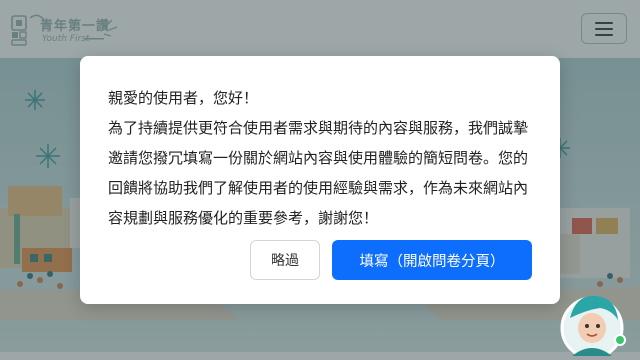 The width and height of the screenshot is (640, 360). I want to click on dialog-greeting: 親愛的使用者，您好！, so click(183, 98).